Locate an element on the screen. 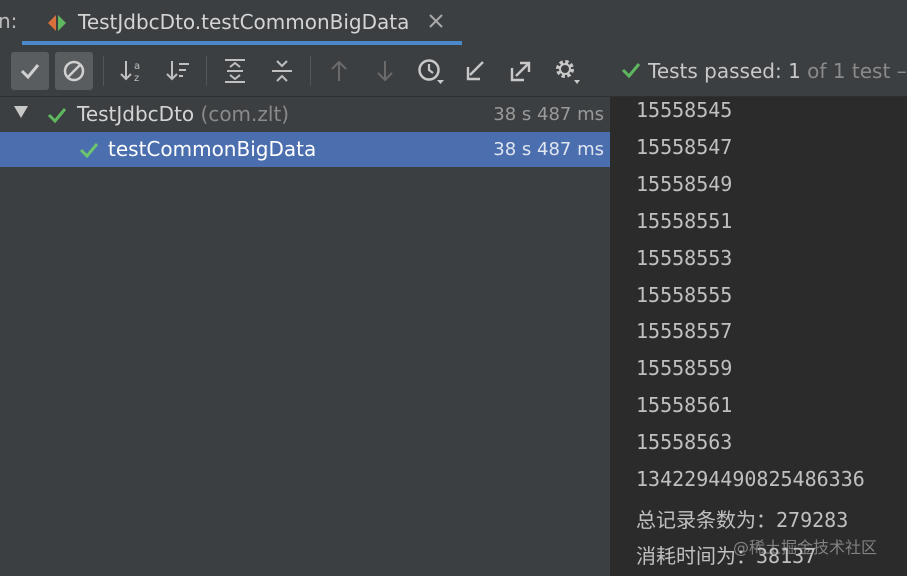  export-tests-button is located at coordinates (521, 71).